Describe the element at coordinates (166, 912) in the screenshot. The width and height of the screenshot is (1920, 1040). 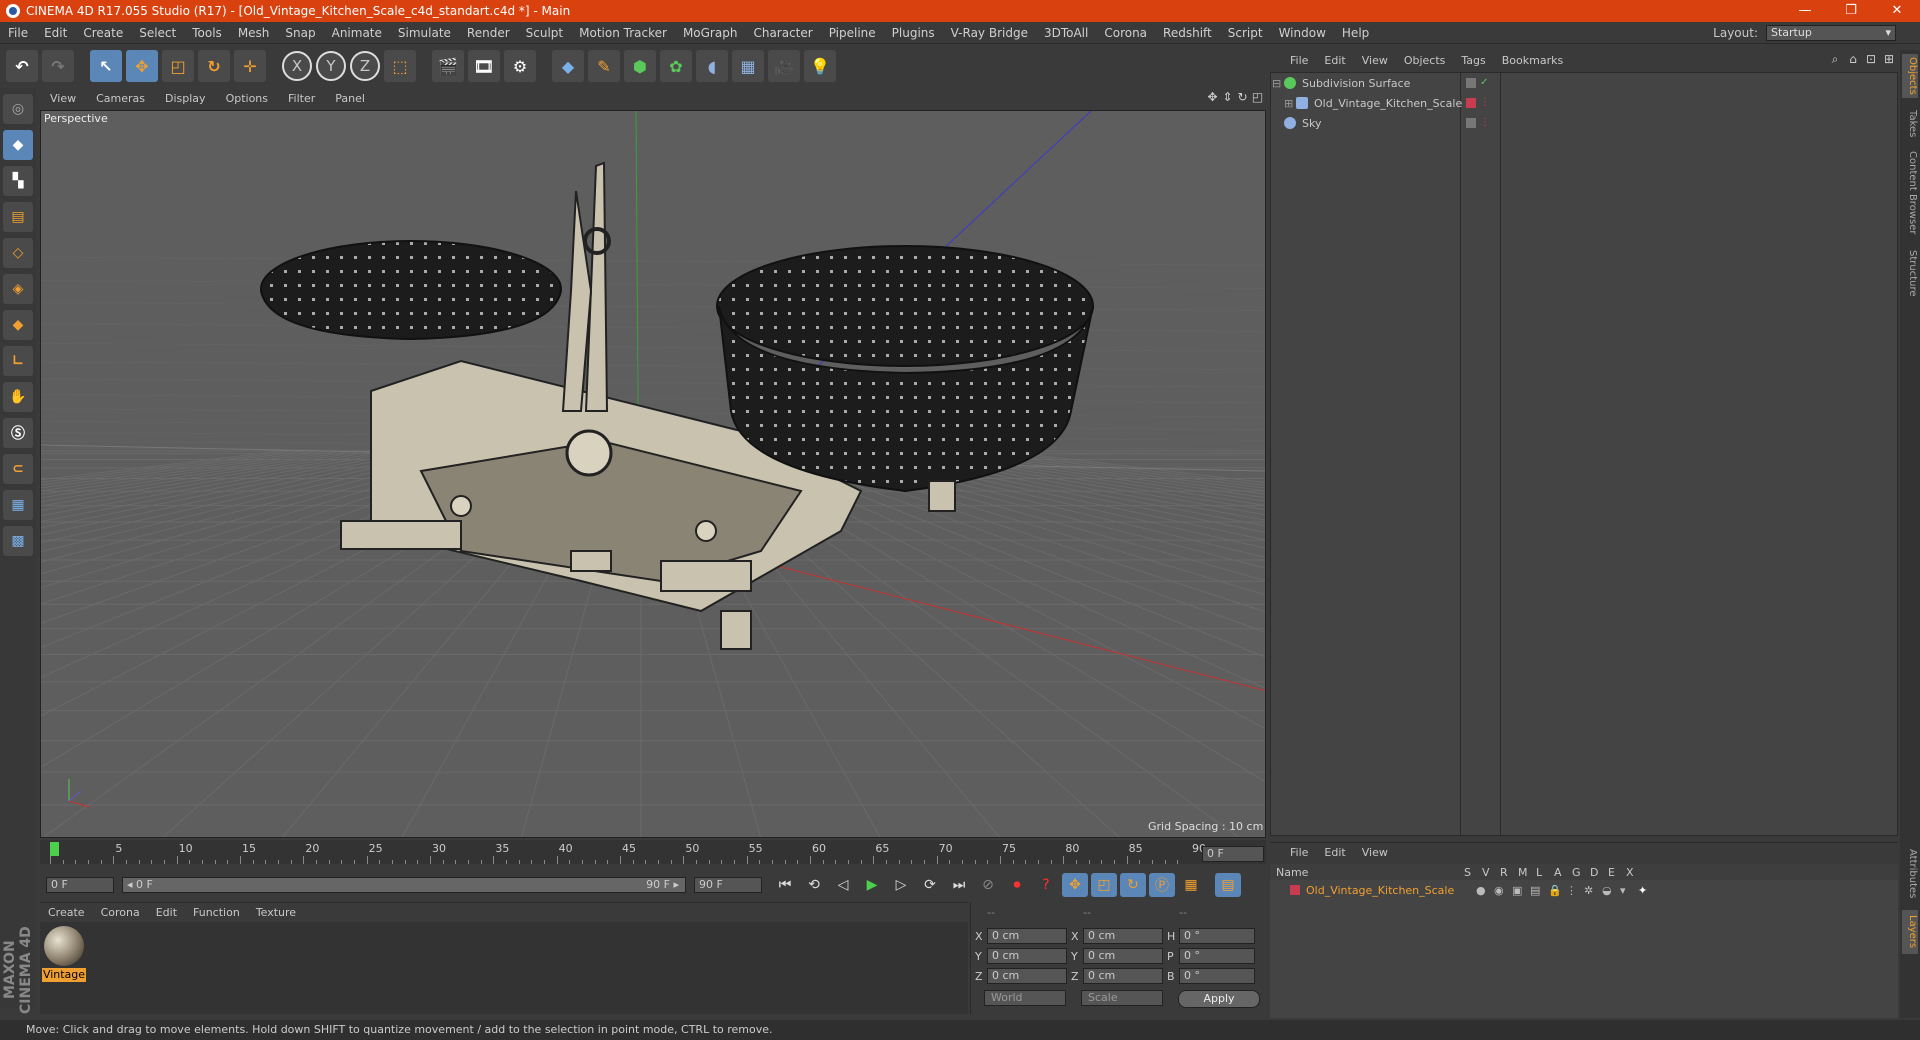
I see `material-menu-edit: Edit` at that location.